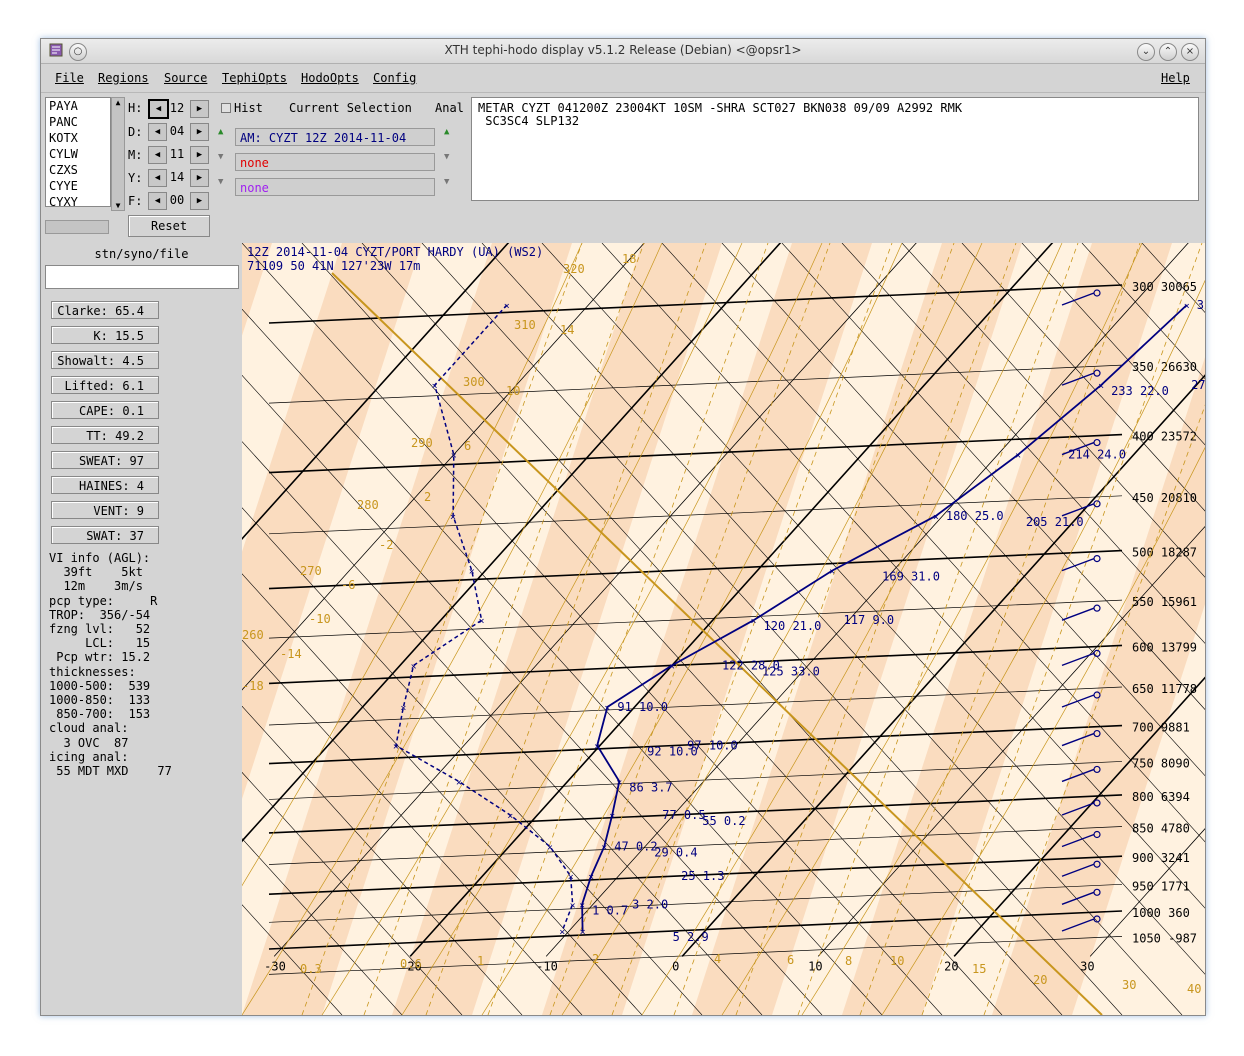  What do you see at coordinates (105, 310) in the screenshot?
I see `index-clarke: Clarke: 65.4` at bounding box center [105, 310].